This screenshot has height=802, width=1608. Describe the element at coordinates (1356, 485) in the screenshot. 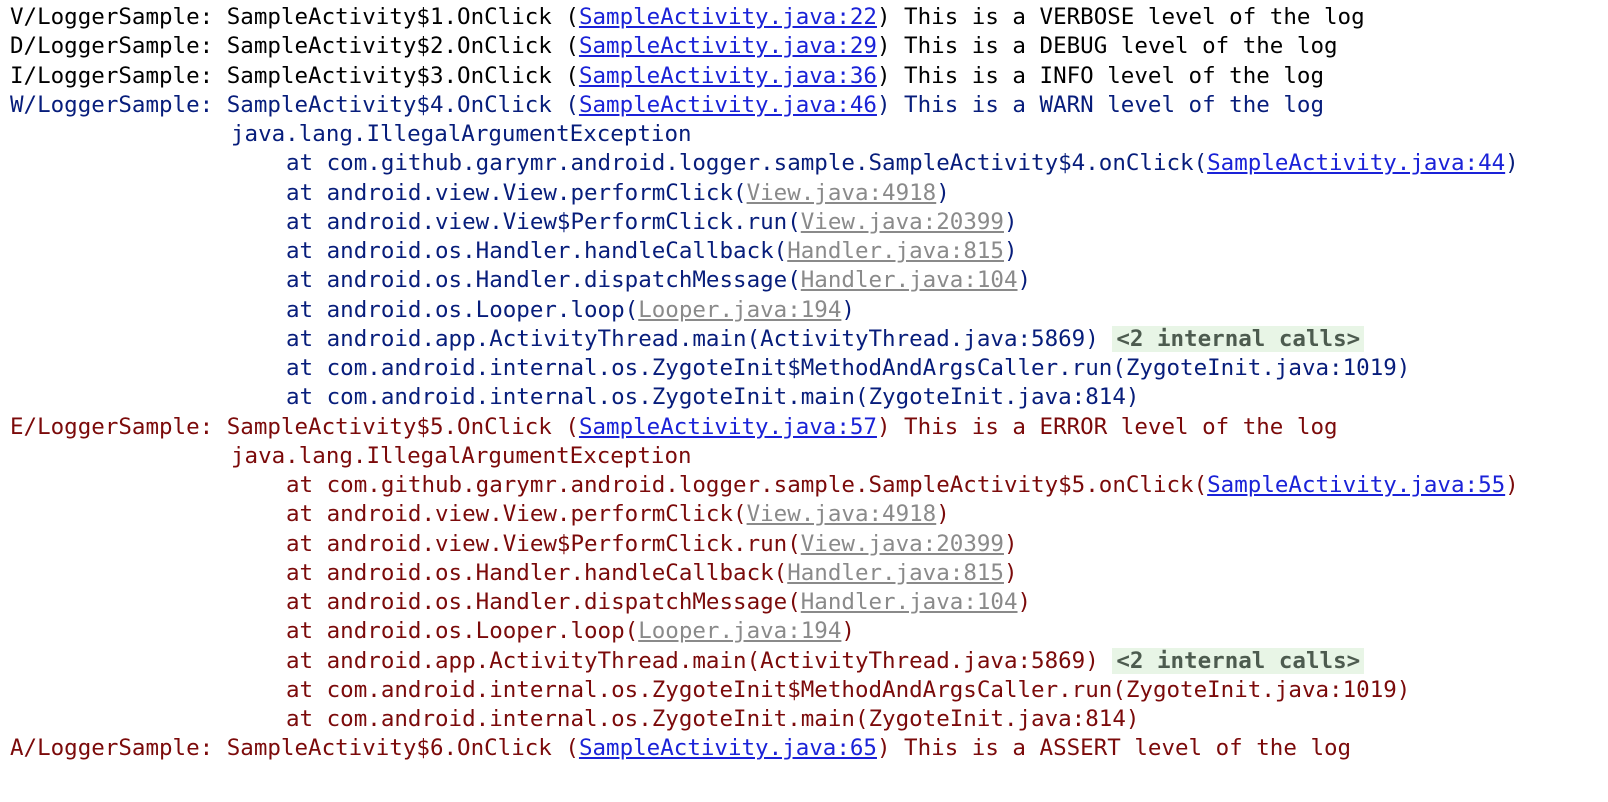

I see `source-link: SampleActivity.java:55` at that location.